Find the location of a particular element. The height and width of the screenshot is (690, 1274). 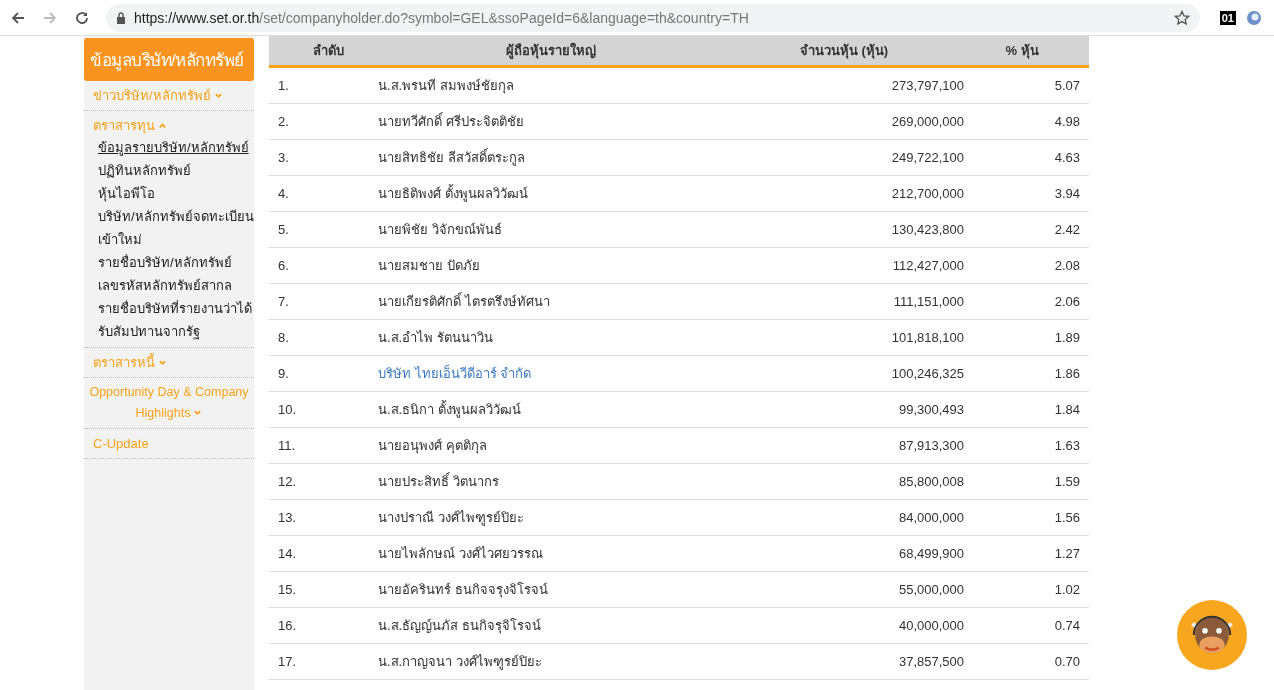

percent-cell: 1.84 is located at coordinates (1026, 409).